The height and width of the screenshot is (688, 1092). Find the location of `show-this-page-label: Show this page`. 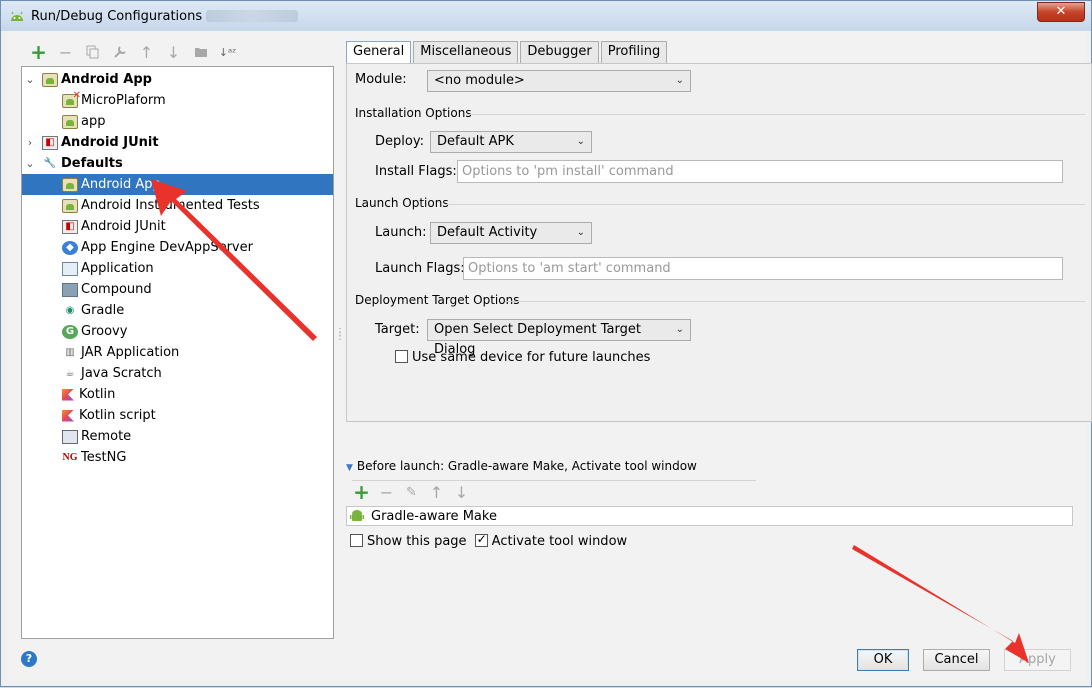

show-this-page-label: Show this page is located at coordinates (417, 541).